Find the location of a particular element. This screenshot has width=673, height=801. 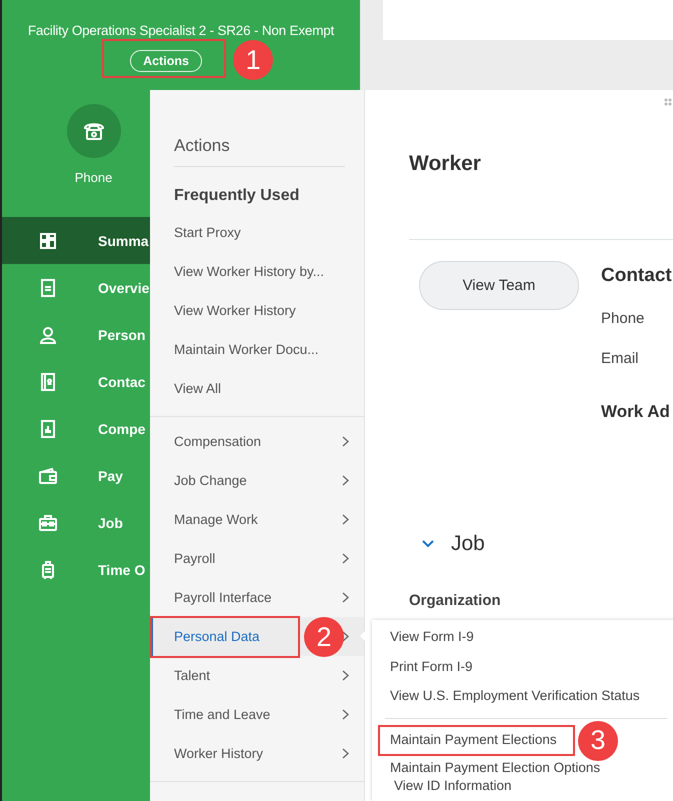

field-label: Email is located at coordinates (620, 358).